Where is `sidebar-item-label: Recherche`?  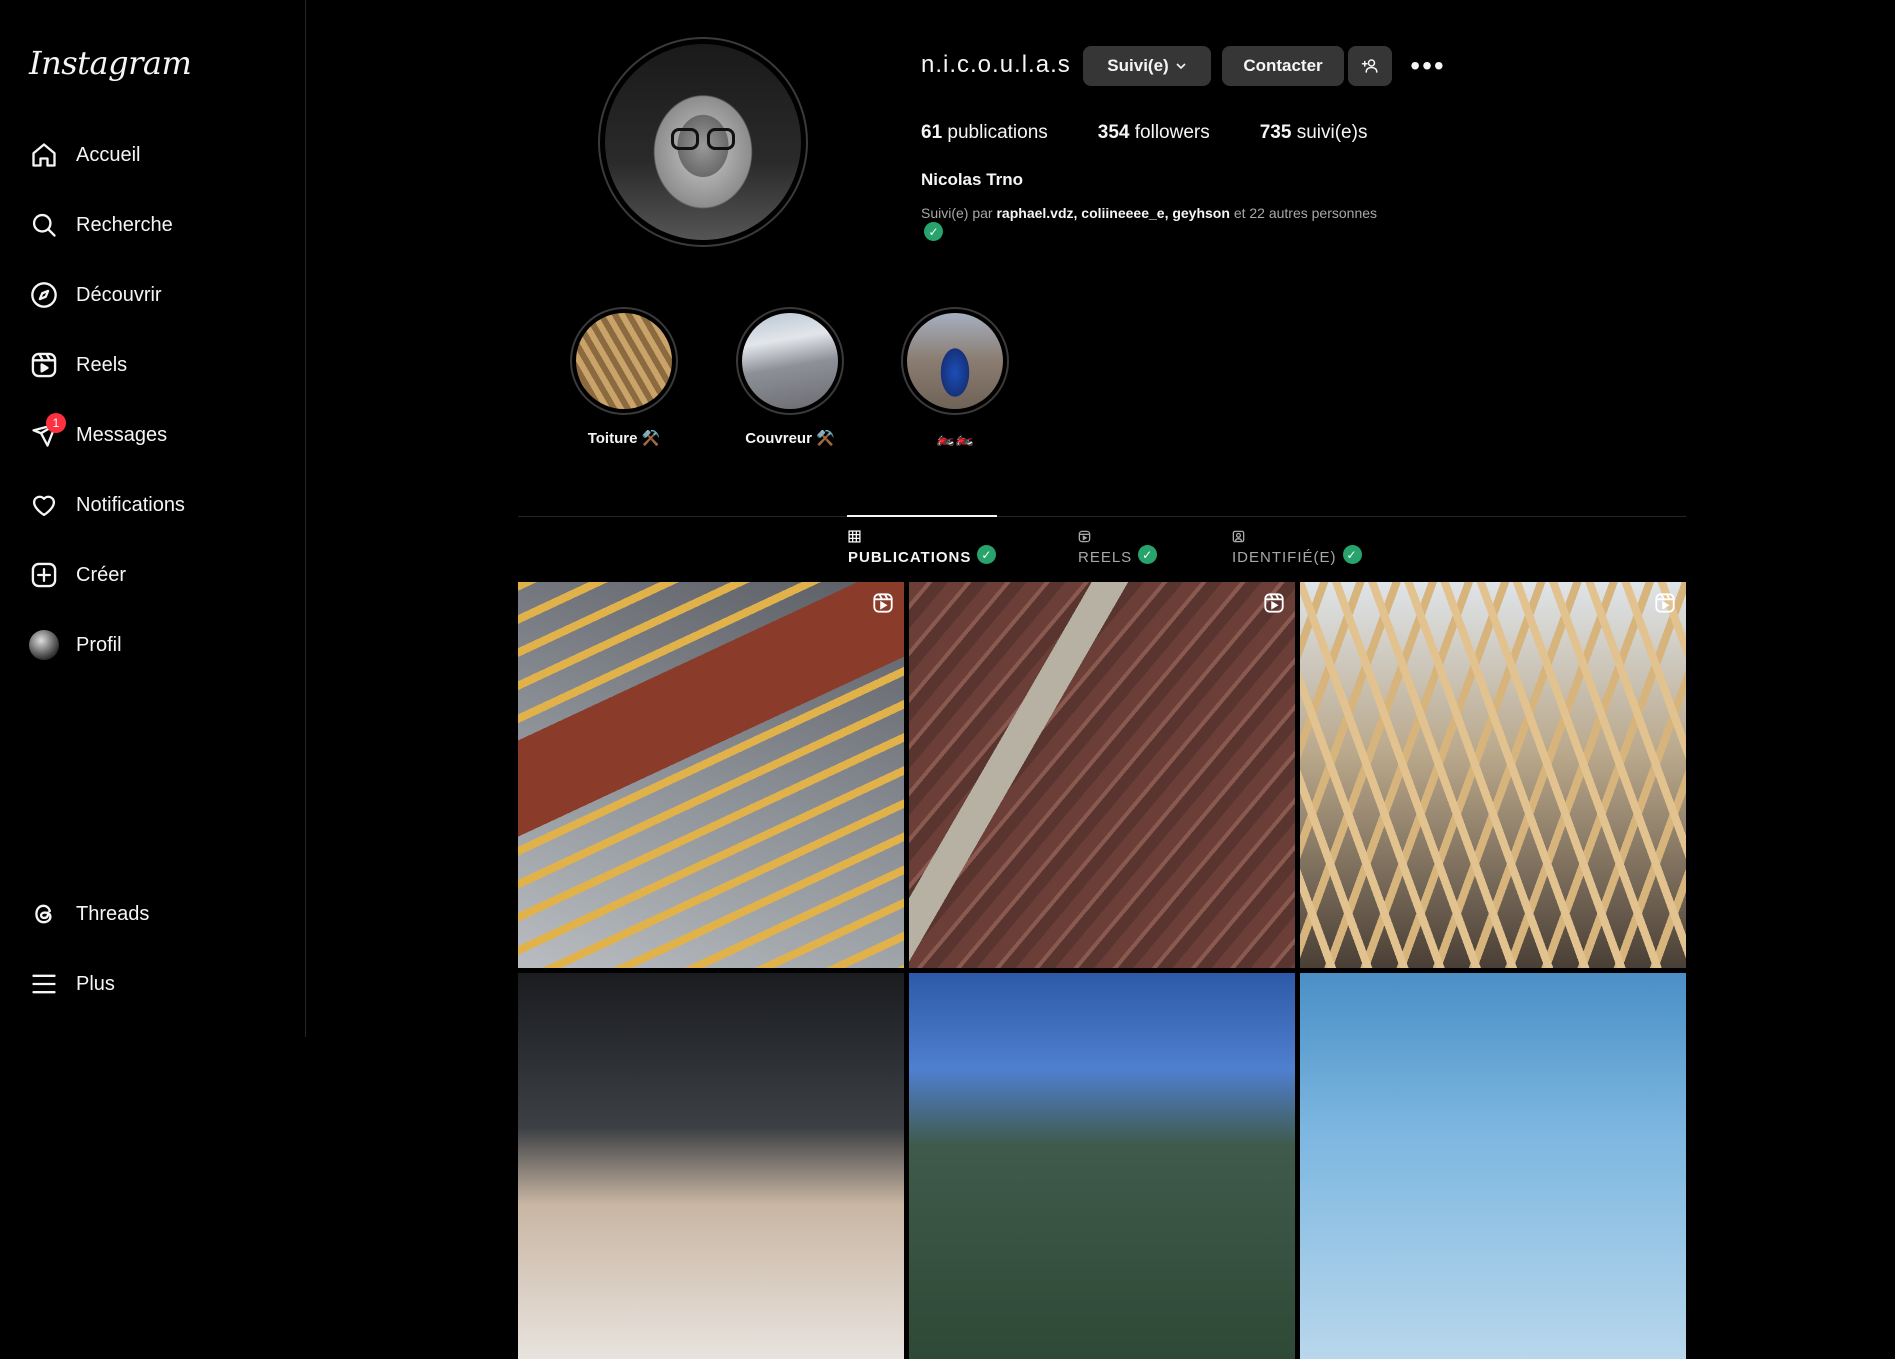 sidebar-item-label: Recherche is located at coordinates (124, 224).